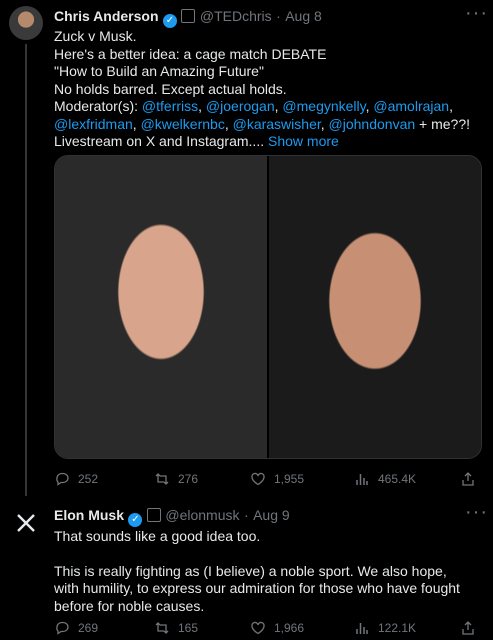  What do you see at coordinates (89, 515) in the screenshot?
I see `author-name: Elon Musk` at bounding box center [89, 515].